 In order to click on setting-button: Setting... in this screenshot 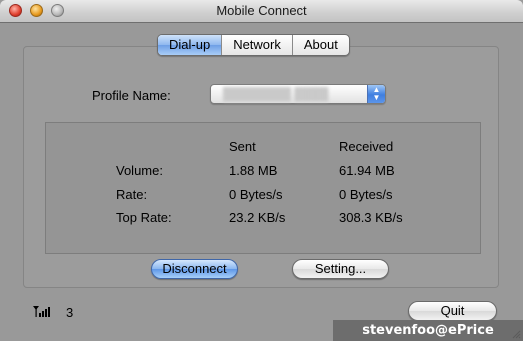, I will do `click(340, 269)`.